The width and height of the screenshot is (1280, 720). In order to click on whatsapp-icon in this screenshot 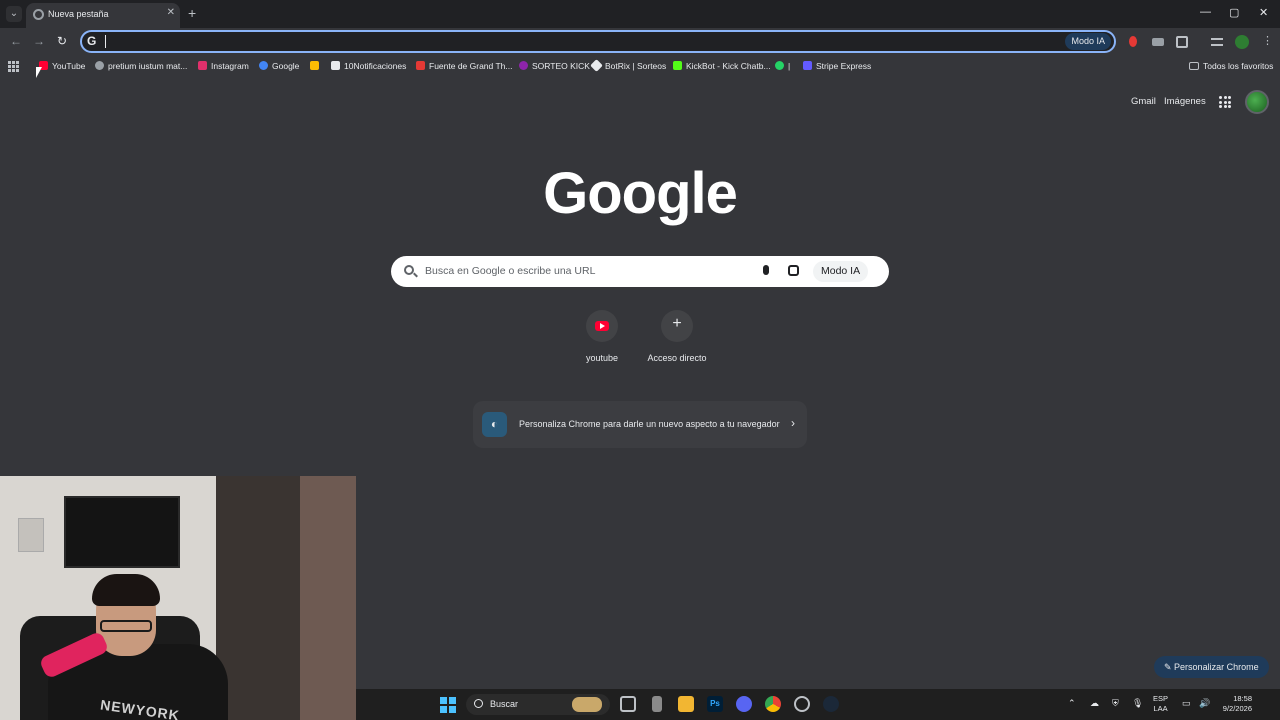, I will do `click(779, 65)`.